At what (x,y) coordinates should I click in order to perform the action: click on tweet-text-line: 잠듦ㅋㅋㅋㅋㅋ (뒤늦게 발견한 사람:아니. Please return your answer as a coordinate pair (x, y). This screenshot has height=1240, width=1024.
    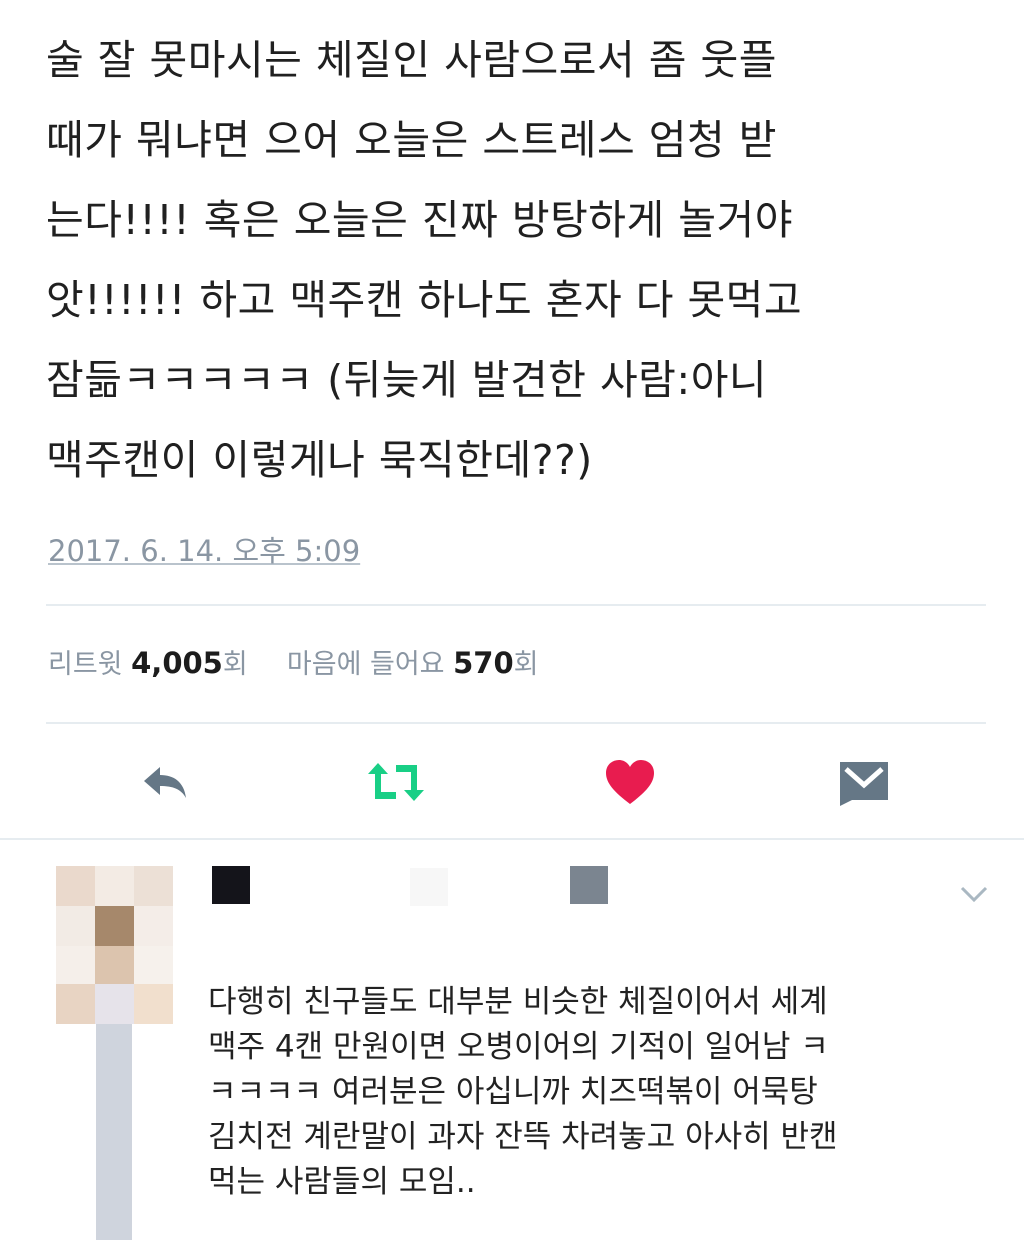
    Looking at the image, I should click on (407, 380).